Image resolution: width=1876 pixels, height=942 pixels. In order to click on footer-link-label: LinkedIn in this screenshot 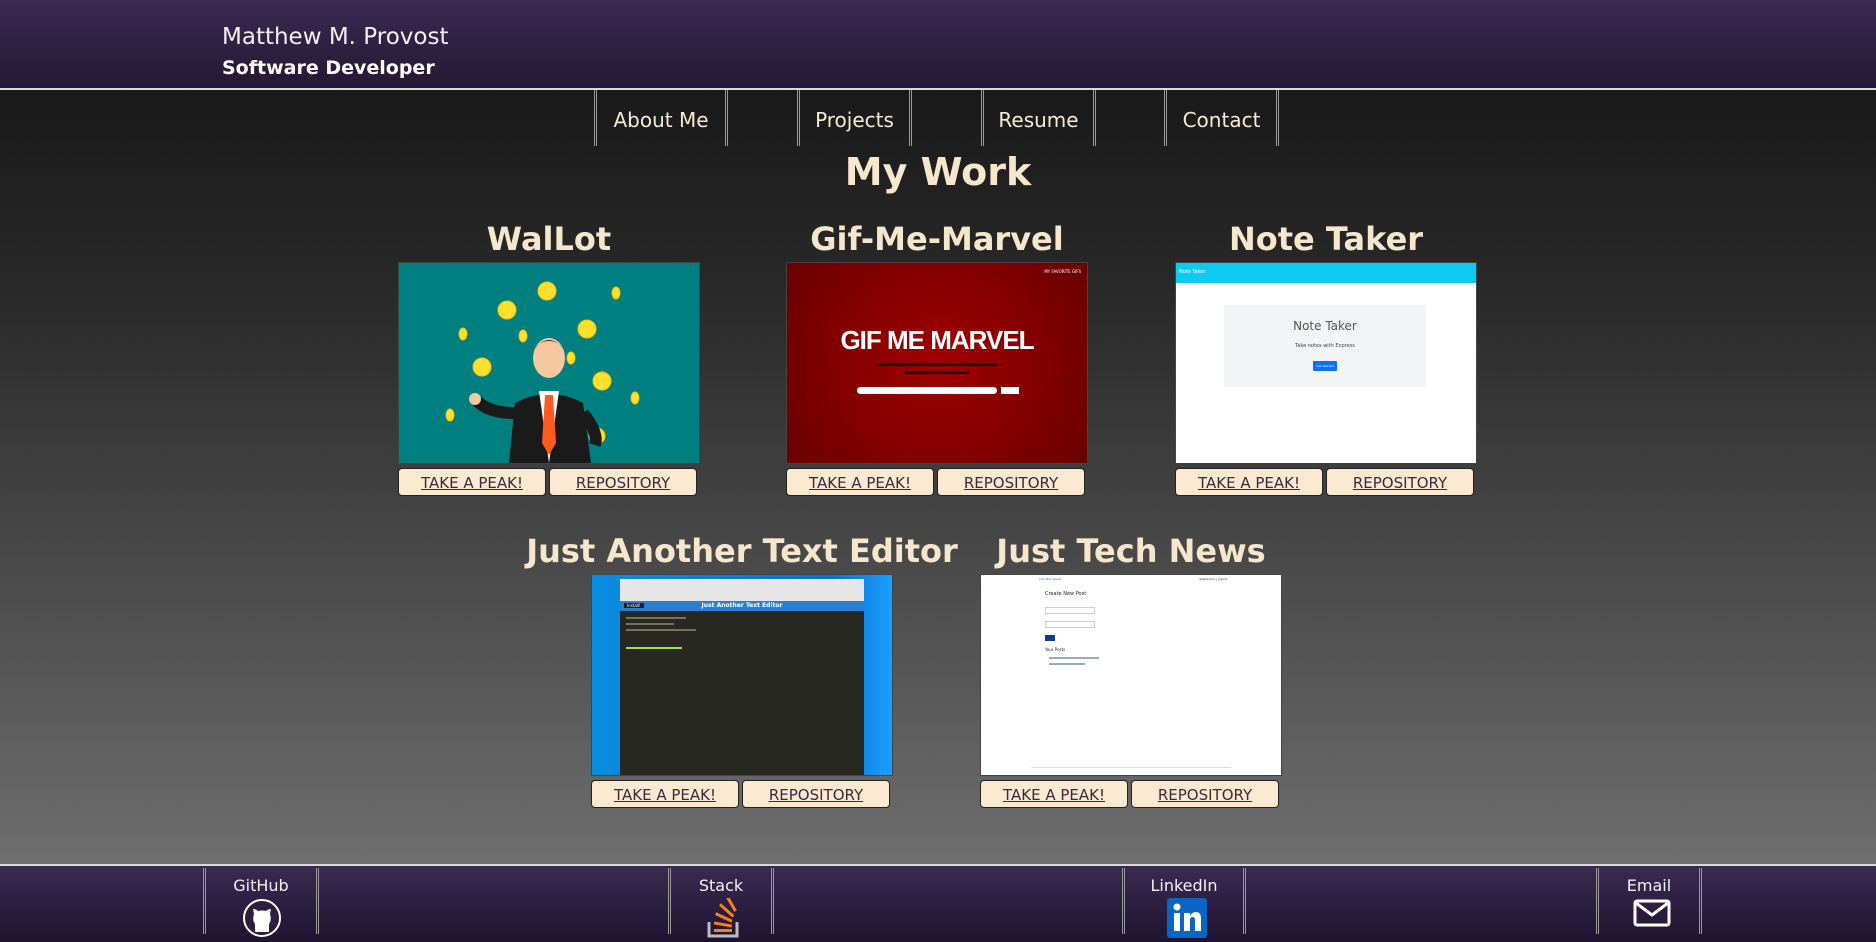, I will do `click(1184, 885)`.